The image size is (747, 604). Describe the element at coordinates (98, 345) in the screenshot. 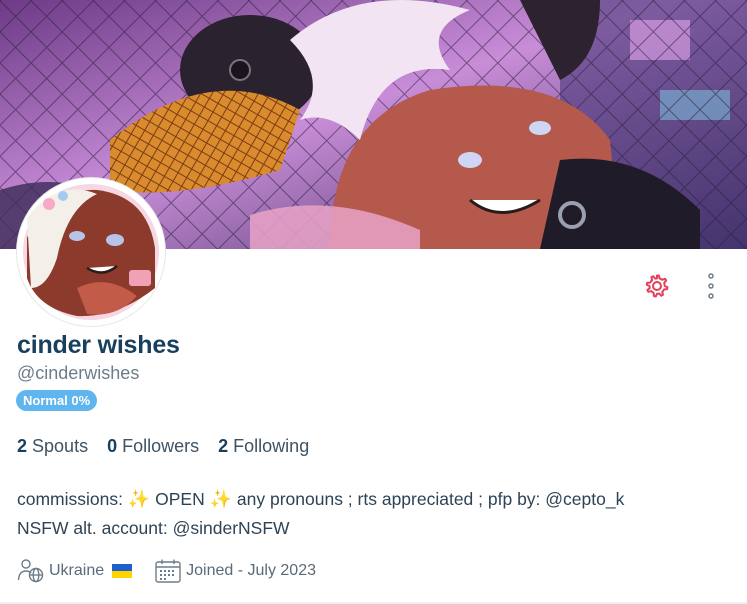

I see `display-name: cinder wishes` at that location.